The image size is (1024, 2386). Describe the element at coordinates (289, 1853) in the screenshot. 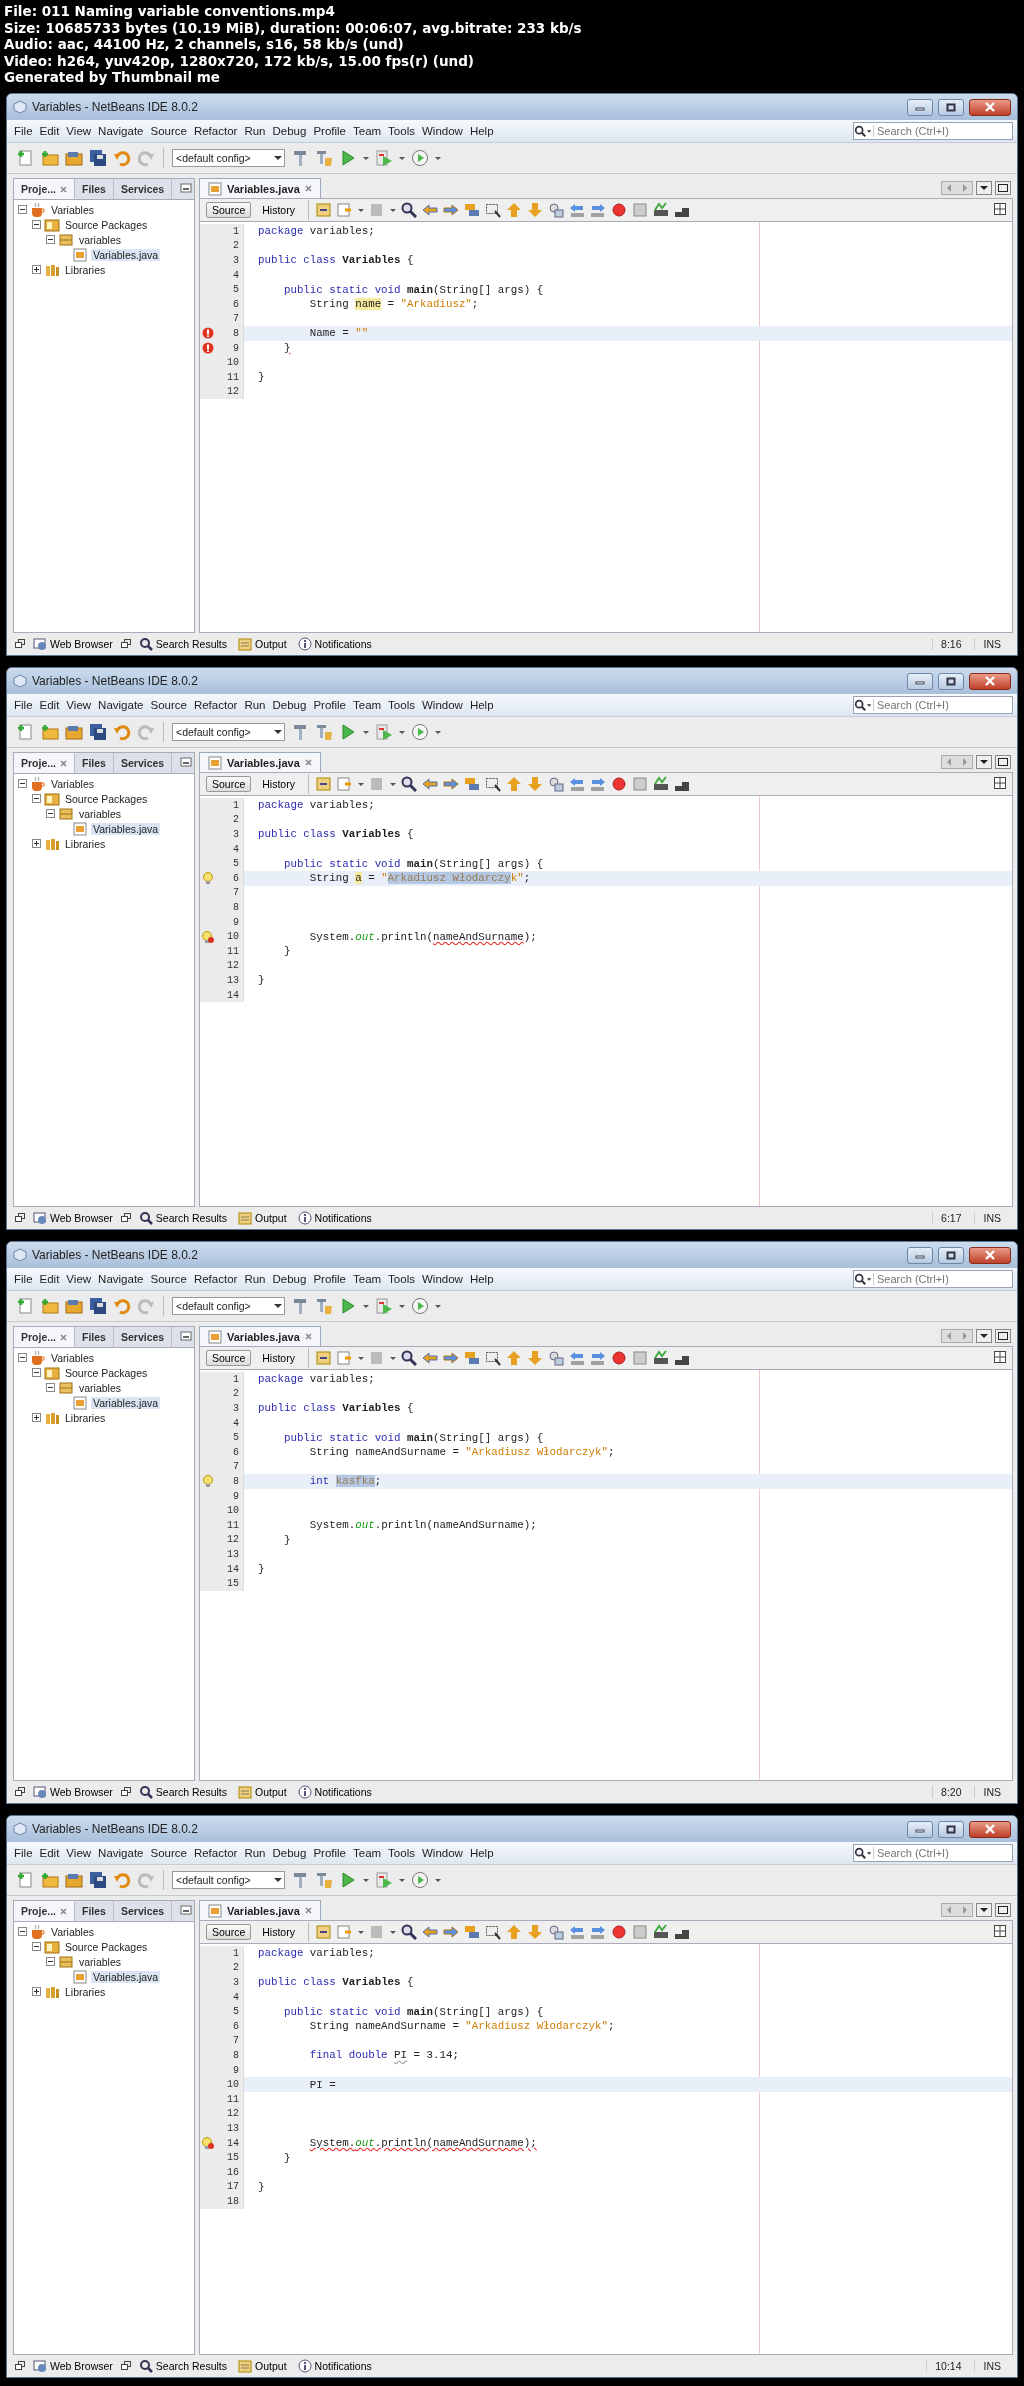

I see `menu-item: Debug` at that location.